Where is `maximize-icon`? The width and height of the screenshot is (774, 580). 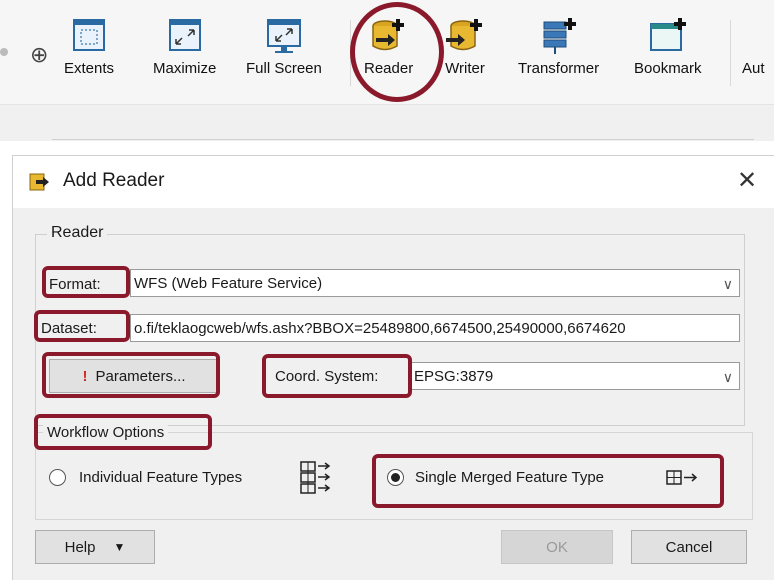
maximize-icon is located at coordinates (184, 35).